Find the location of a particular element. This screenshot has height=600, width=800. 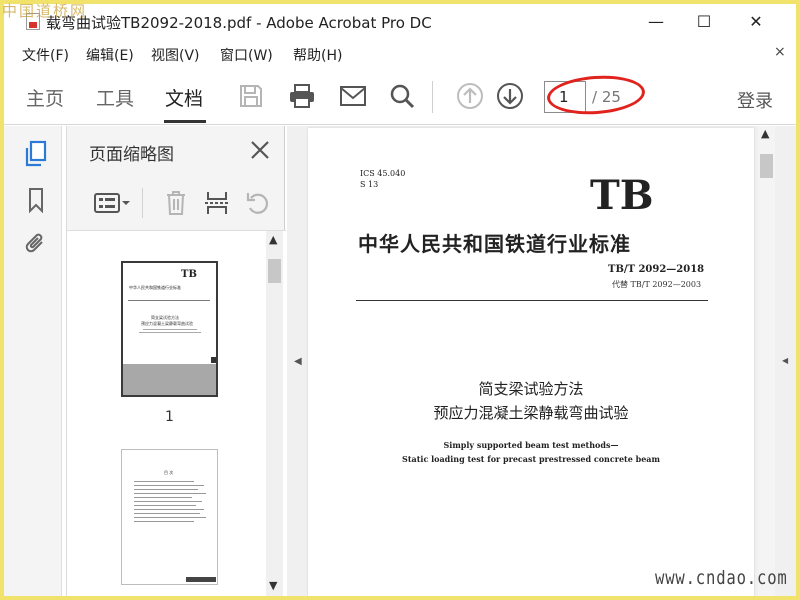

classification-code: S 13 is located at coordinates (369, 184).